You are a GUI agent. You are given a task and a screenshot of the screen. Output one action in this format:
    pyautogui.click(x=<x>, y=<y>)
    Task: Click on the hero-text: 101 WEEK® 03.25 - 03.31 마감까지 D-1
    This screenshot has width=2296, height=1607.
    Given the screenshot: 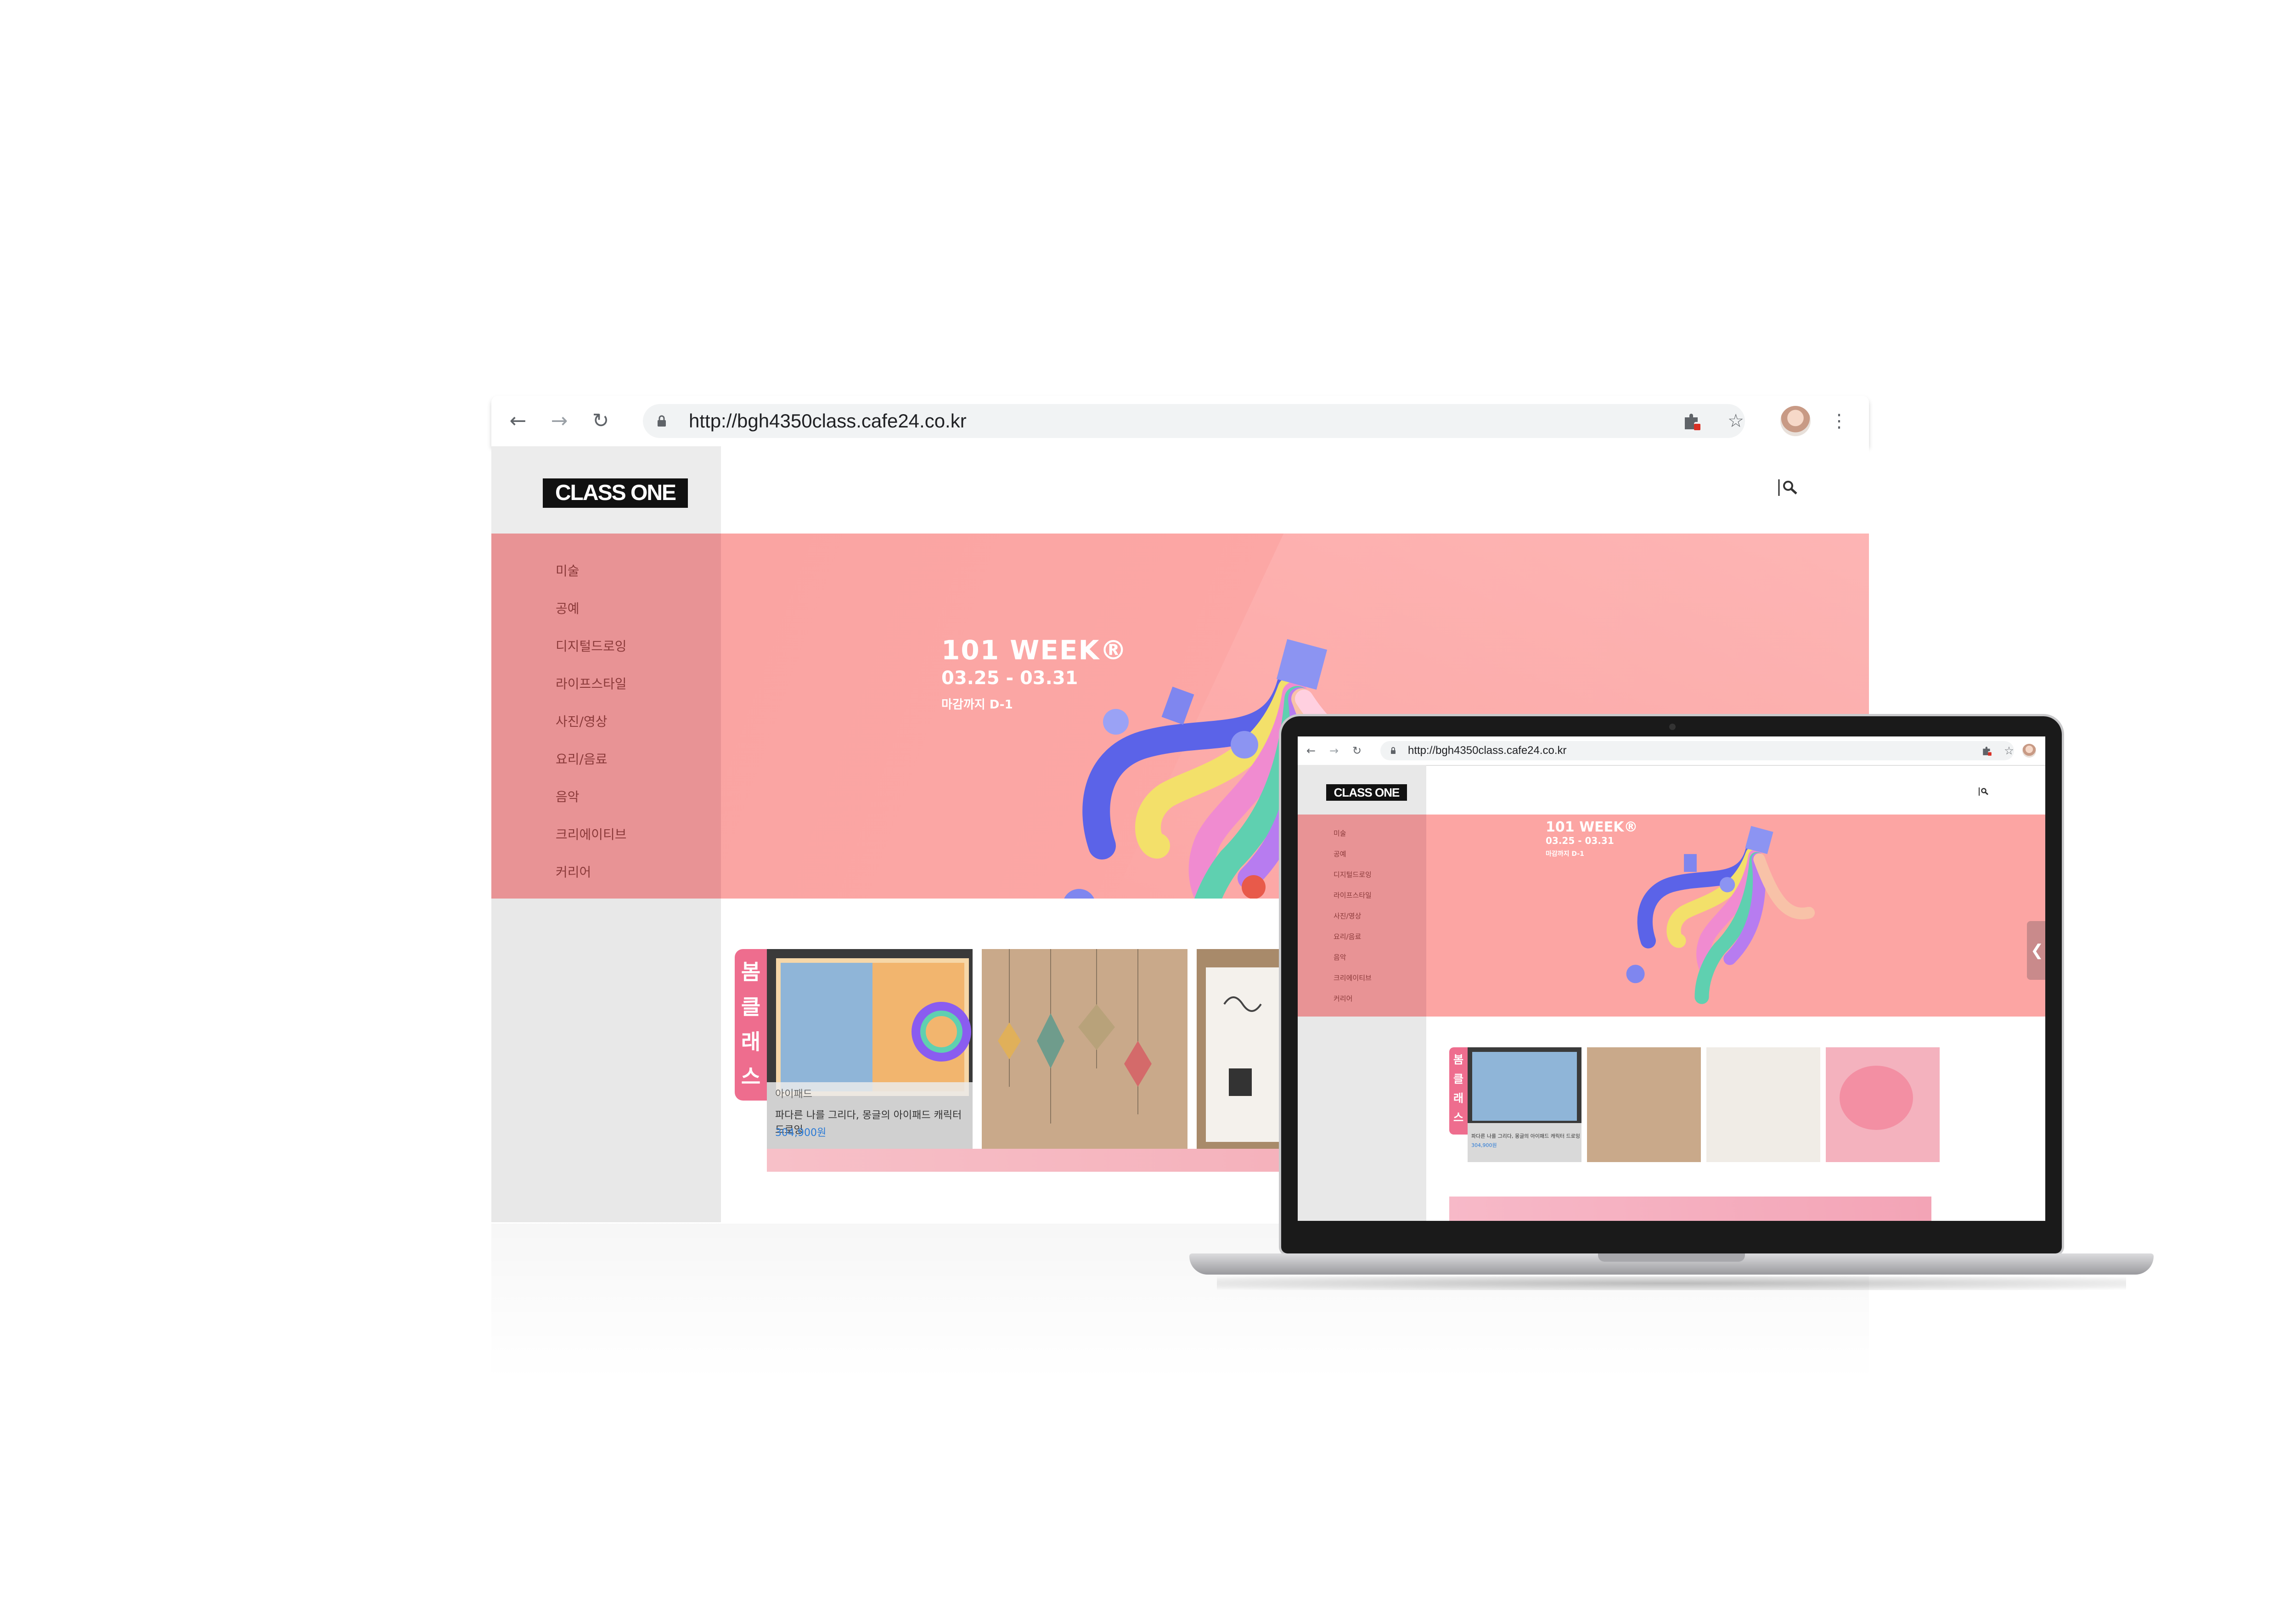 What is the action you would take?
    pyautogui.click(x=1592, y=838)
    